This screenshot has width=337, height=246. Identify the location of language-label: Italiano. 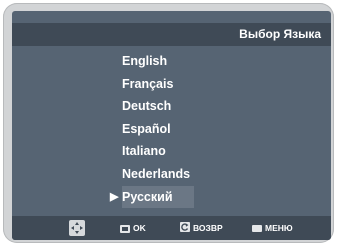
(144, 151).